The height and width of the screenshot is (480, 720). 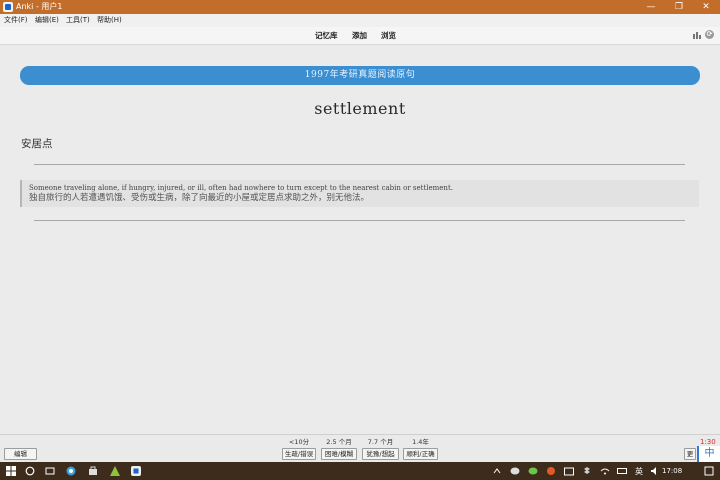 I want to click on menu-help: 帮助(H), so click(x=109, y=20).